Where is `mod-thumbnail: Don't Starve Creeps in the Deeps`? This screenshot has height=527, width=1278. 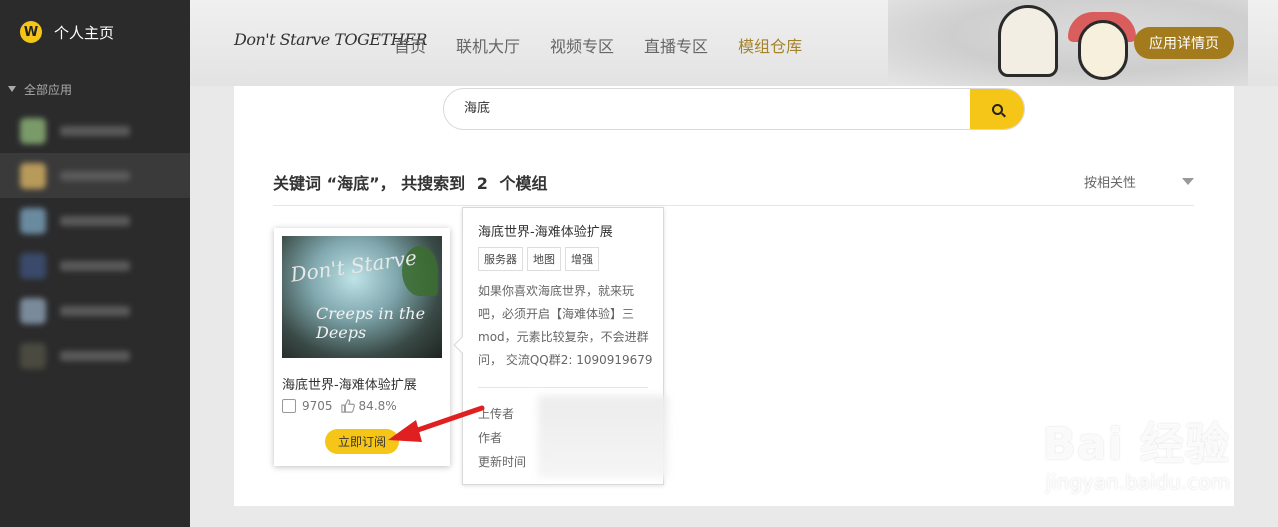 mod-thumbnail: Don't Starve Creeps in the Deeps is located at coordinates (362, 297).